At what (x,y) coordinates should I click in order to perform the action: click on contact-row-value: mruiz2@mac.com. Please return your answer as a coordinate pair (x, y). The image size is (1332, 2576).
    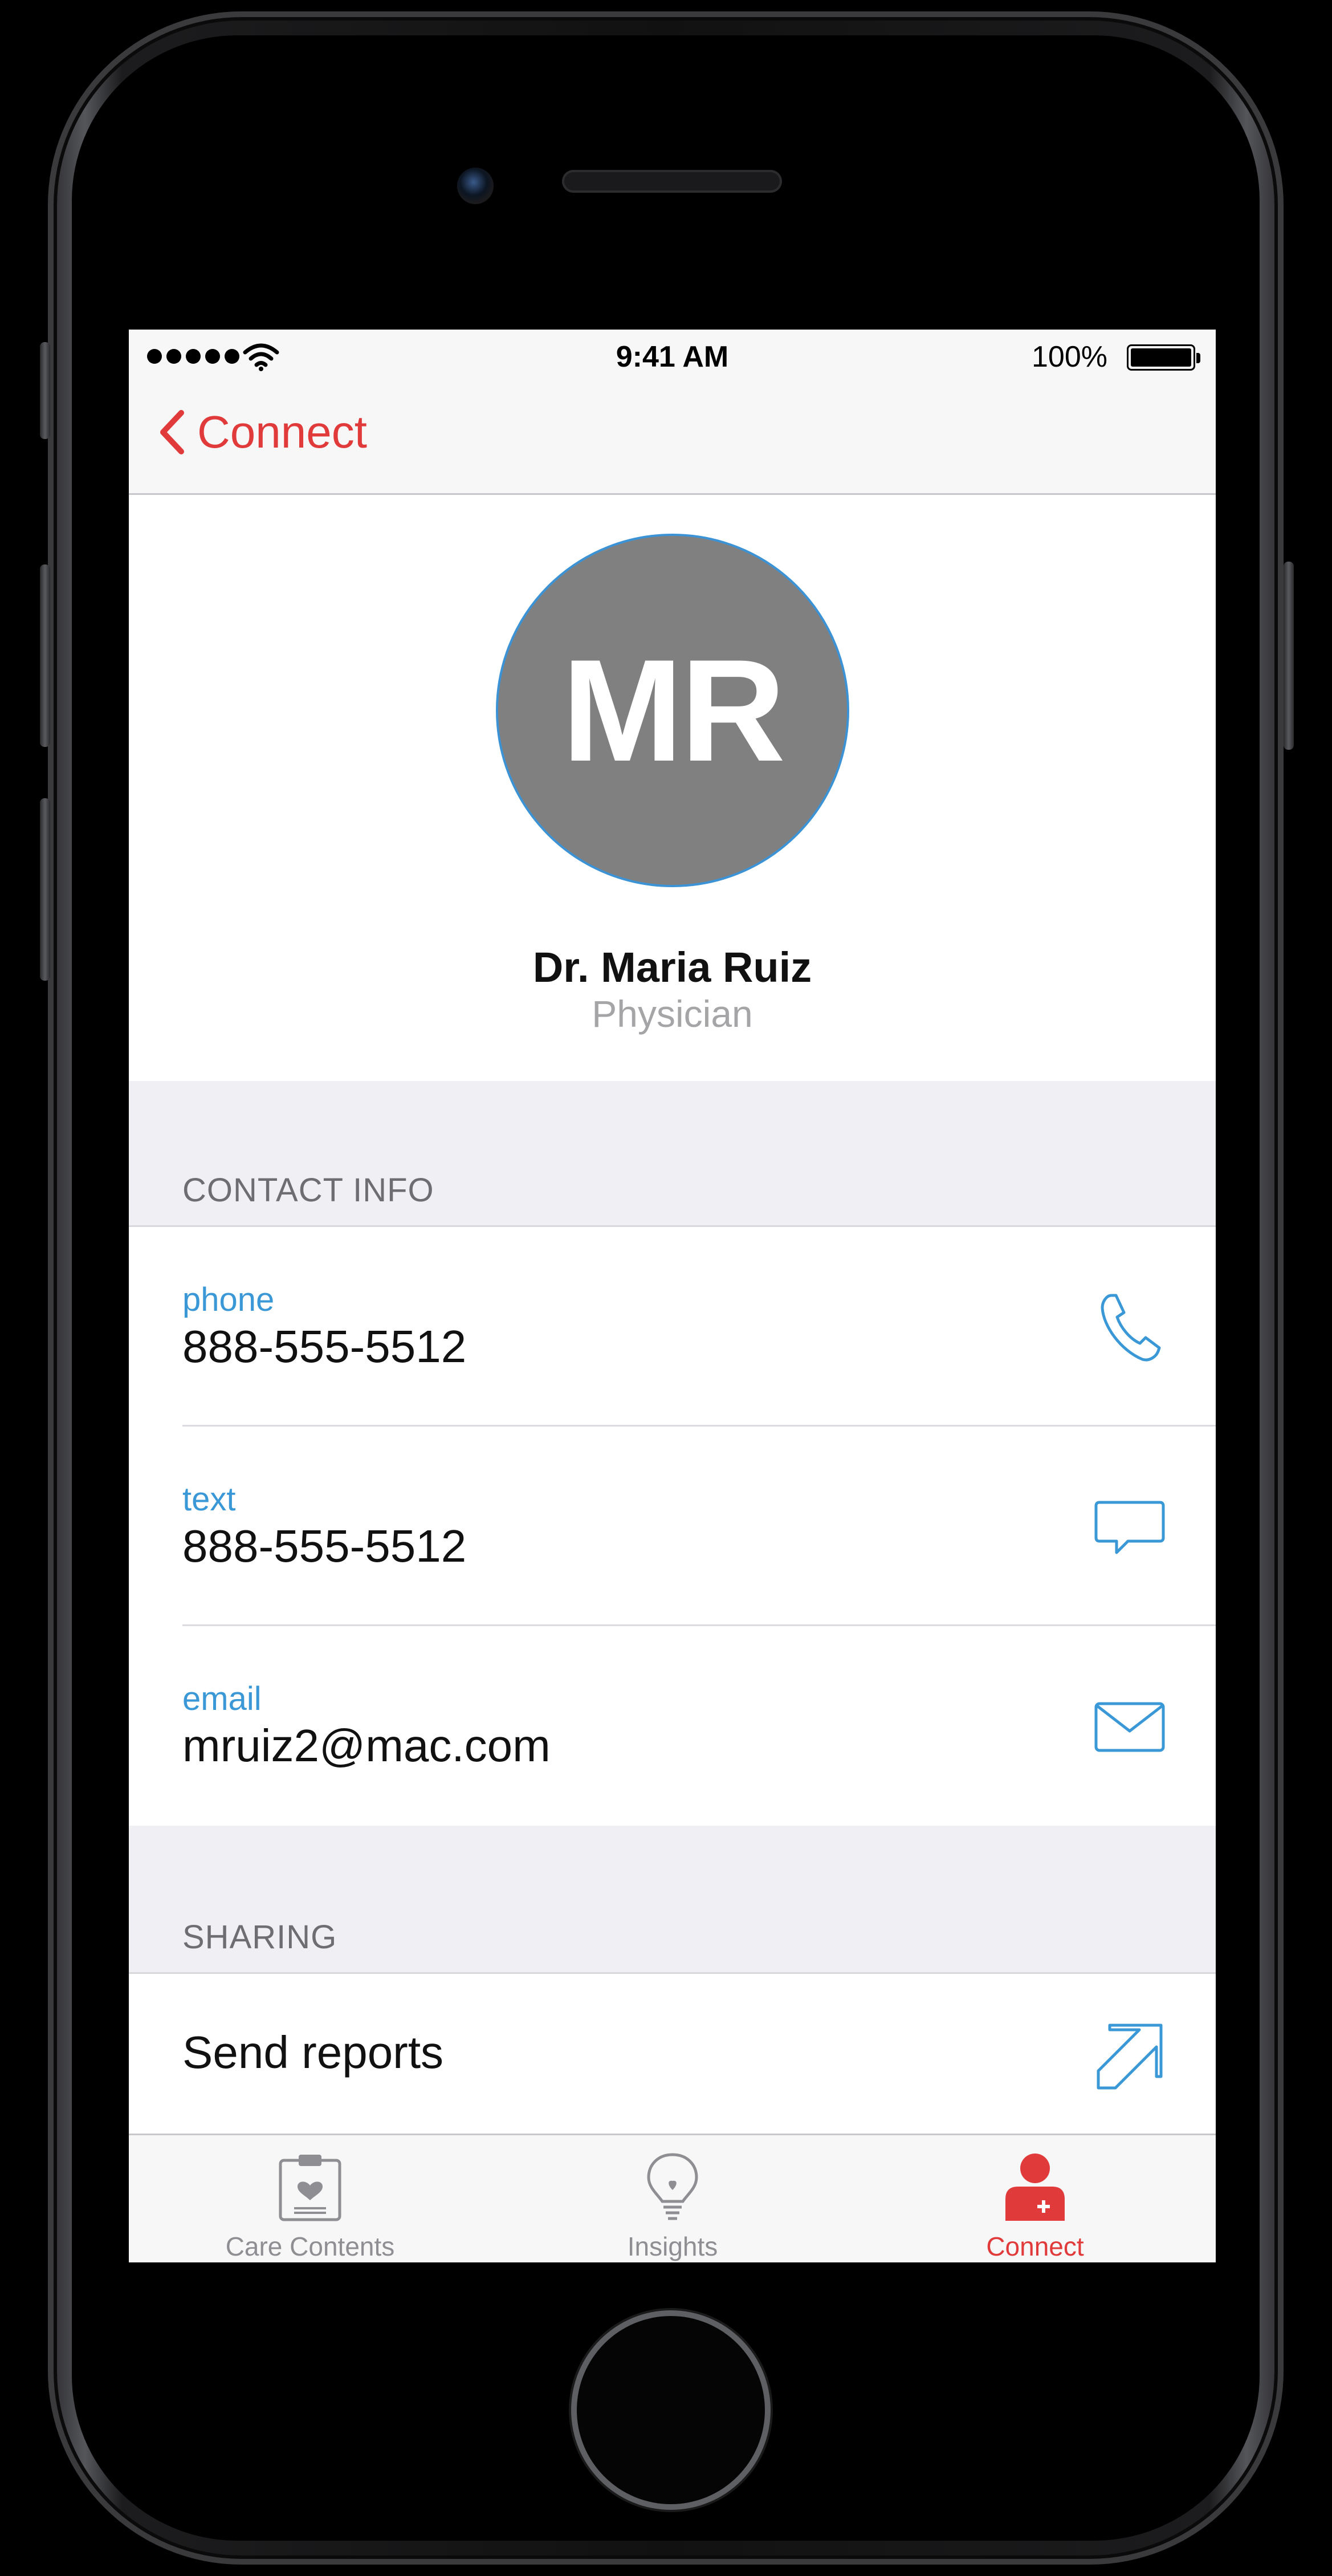
    Looking at the image, I should click on (366, 1745).